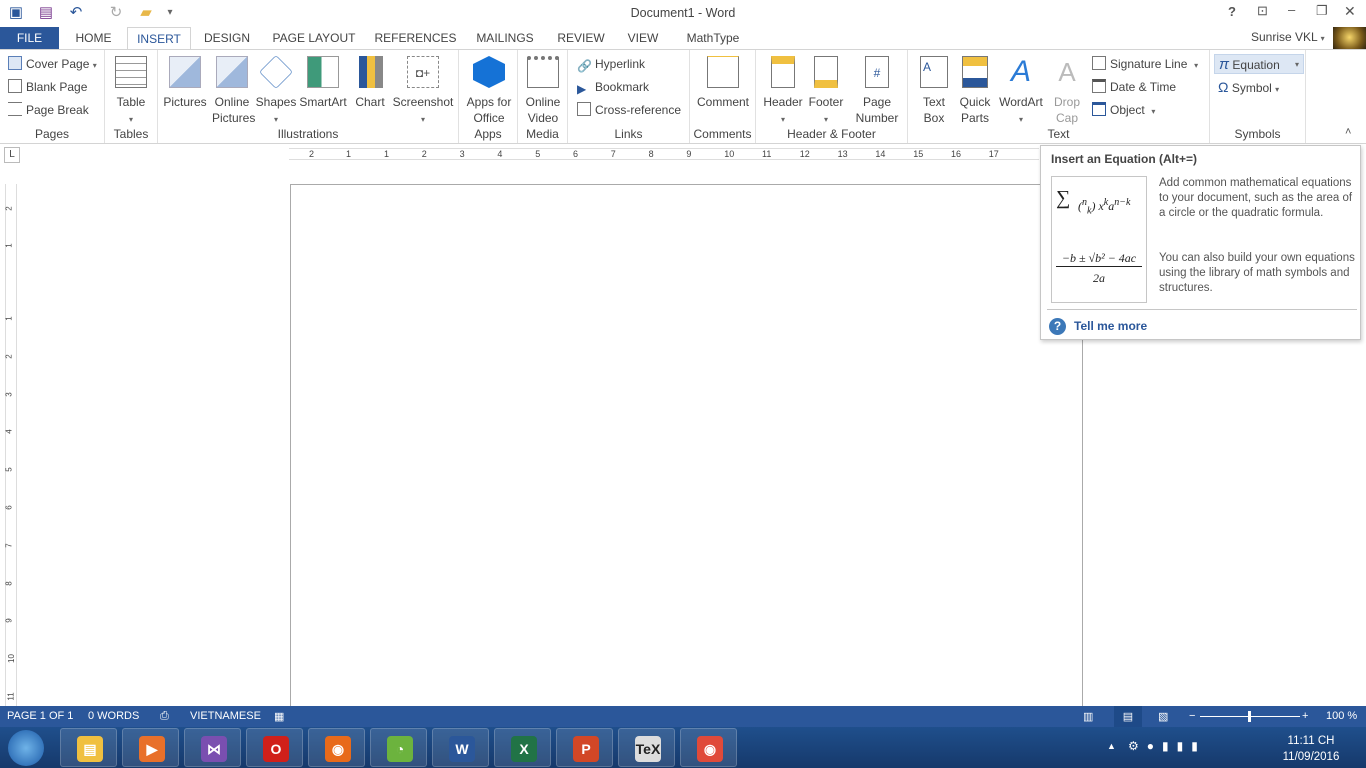 The image size is (1366, 768). I want to click on page-number-button: # Page Number, so click(877, 91).